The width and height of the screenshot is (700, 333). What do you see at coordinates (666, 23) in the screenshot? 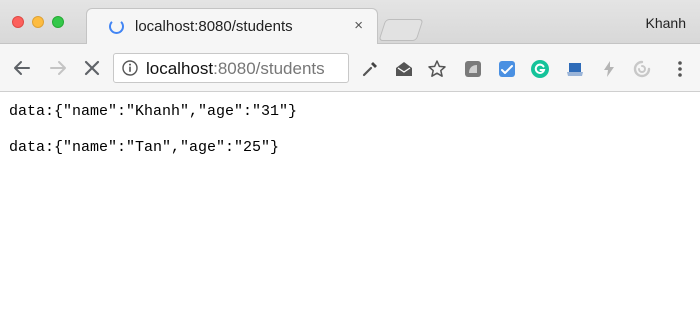
I see `profile-name: Khanh` at bounding box center [666, 23].